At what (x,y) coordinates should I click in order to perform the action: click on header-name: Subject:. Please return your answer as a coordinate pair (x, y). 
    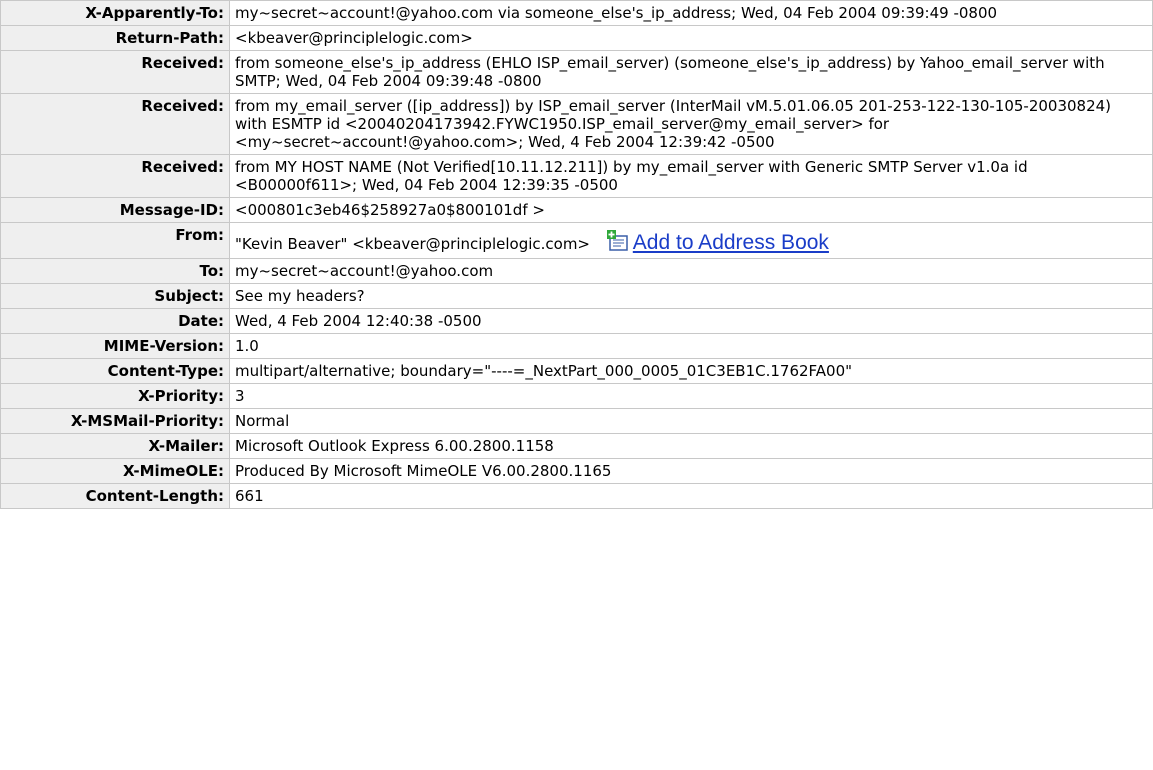
    Looking at the image, I should click on (115, 296).